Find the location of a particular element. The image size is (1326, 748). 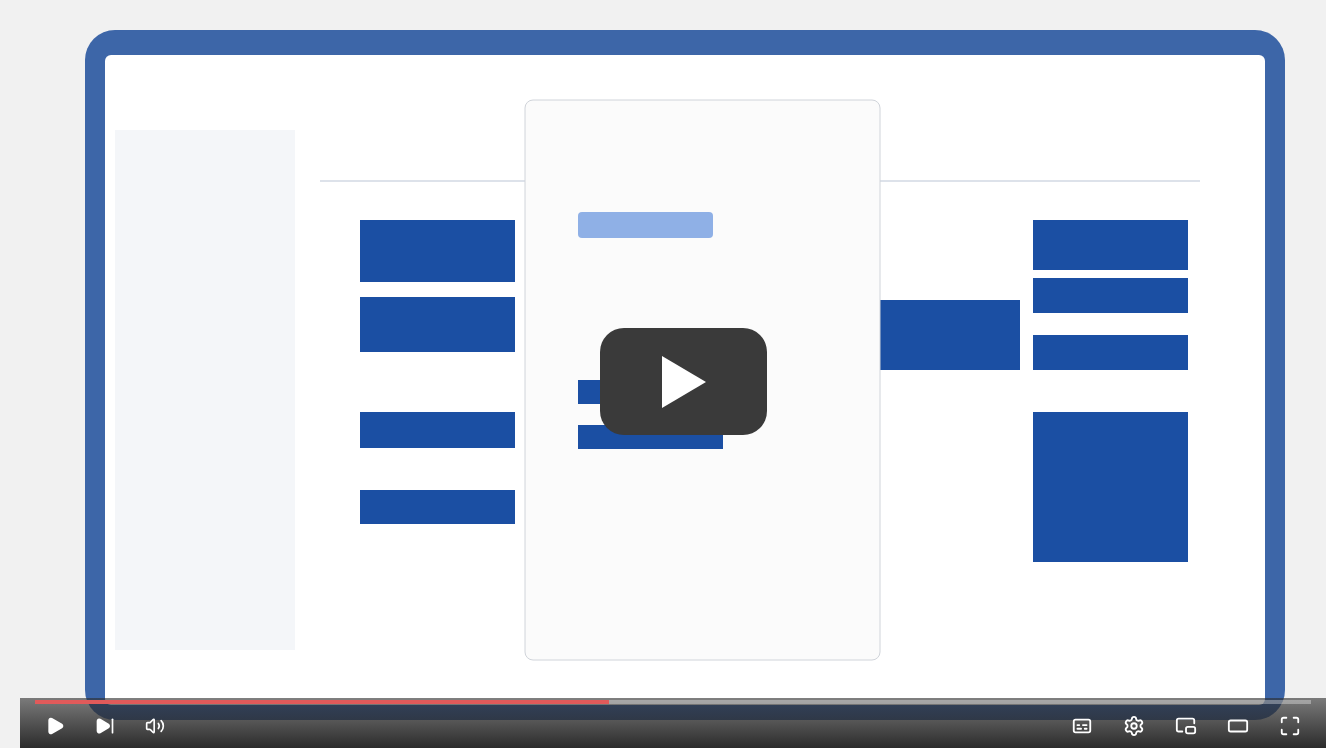

miniplayer-icon is located at coordinates (1186, 726).